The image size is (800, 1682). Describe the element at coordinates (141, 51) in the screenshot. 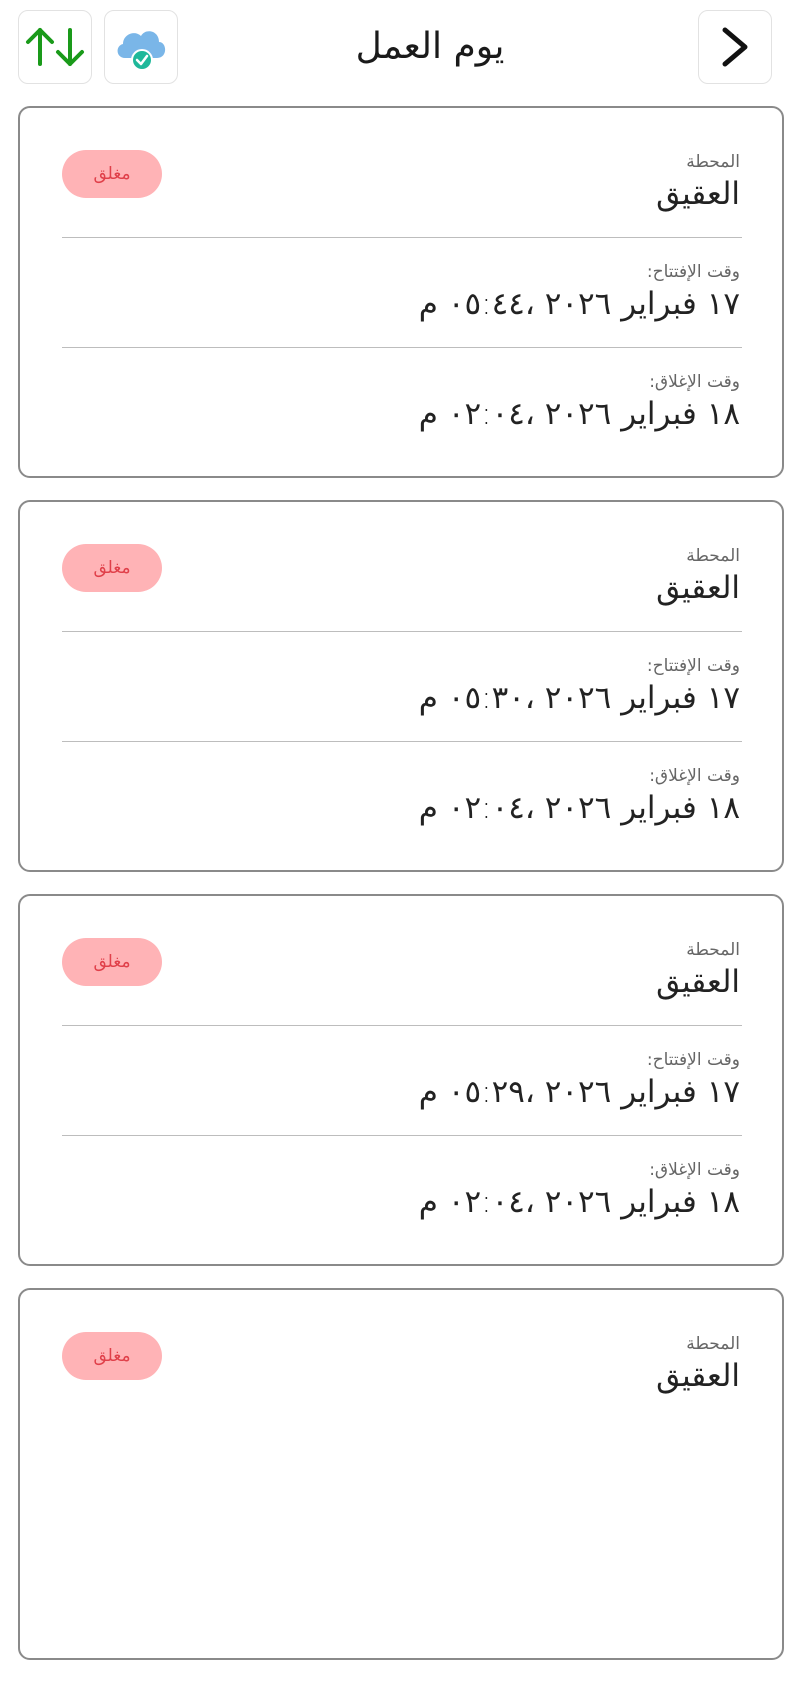

I see `cloud-synced-icon` at that location.